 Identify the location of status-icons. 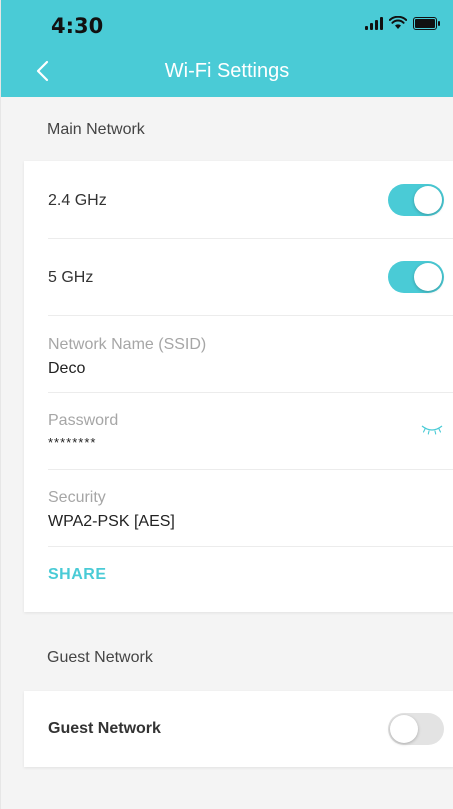
(402, 23).